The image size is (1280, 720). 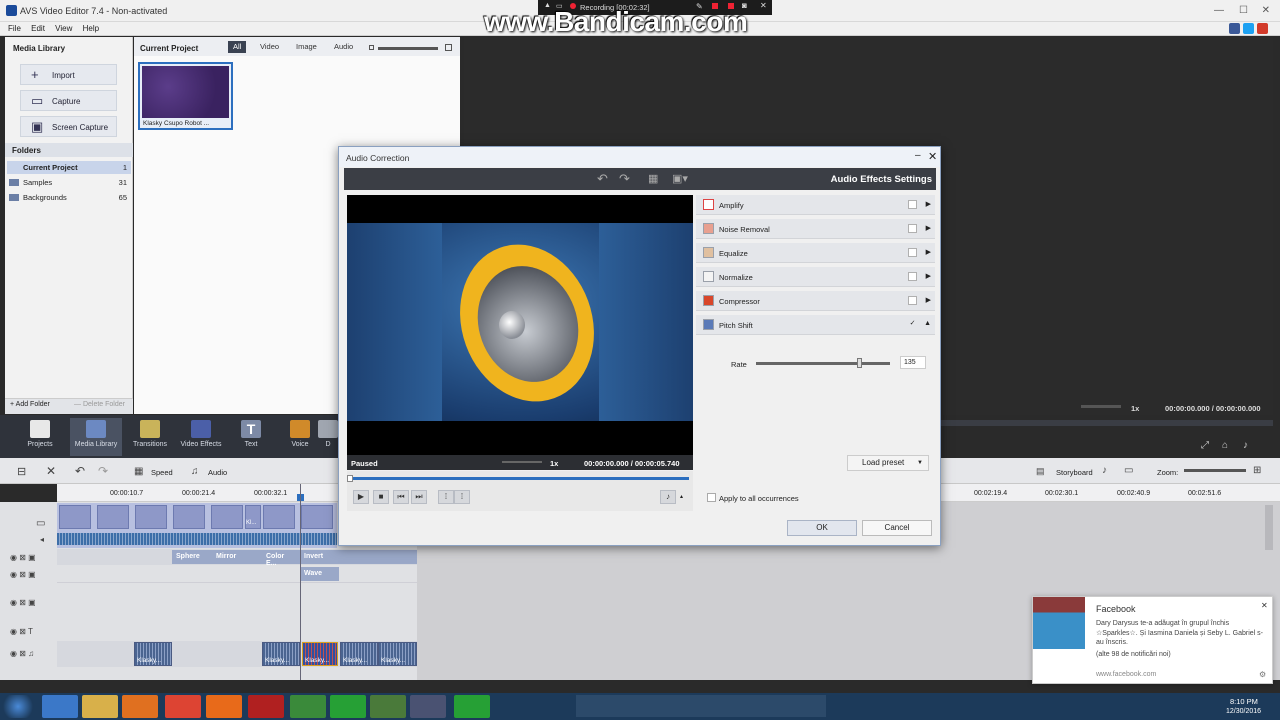 I want to click on effect-mirror: Mirror, so click(x=237, y=557).